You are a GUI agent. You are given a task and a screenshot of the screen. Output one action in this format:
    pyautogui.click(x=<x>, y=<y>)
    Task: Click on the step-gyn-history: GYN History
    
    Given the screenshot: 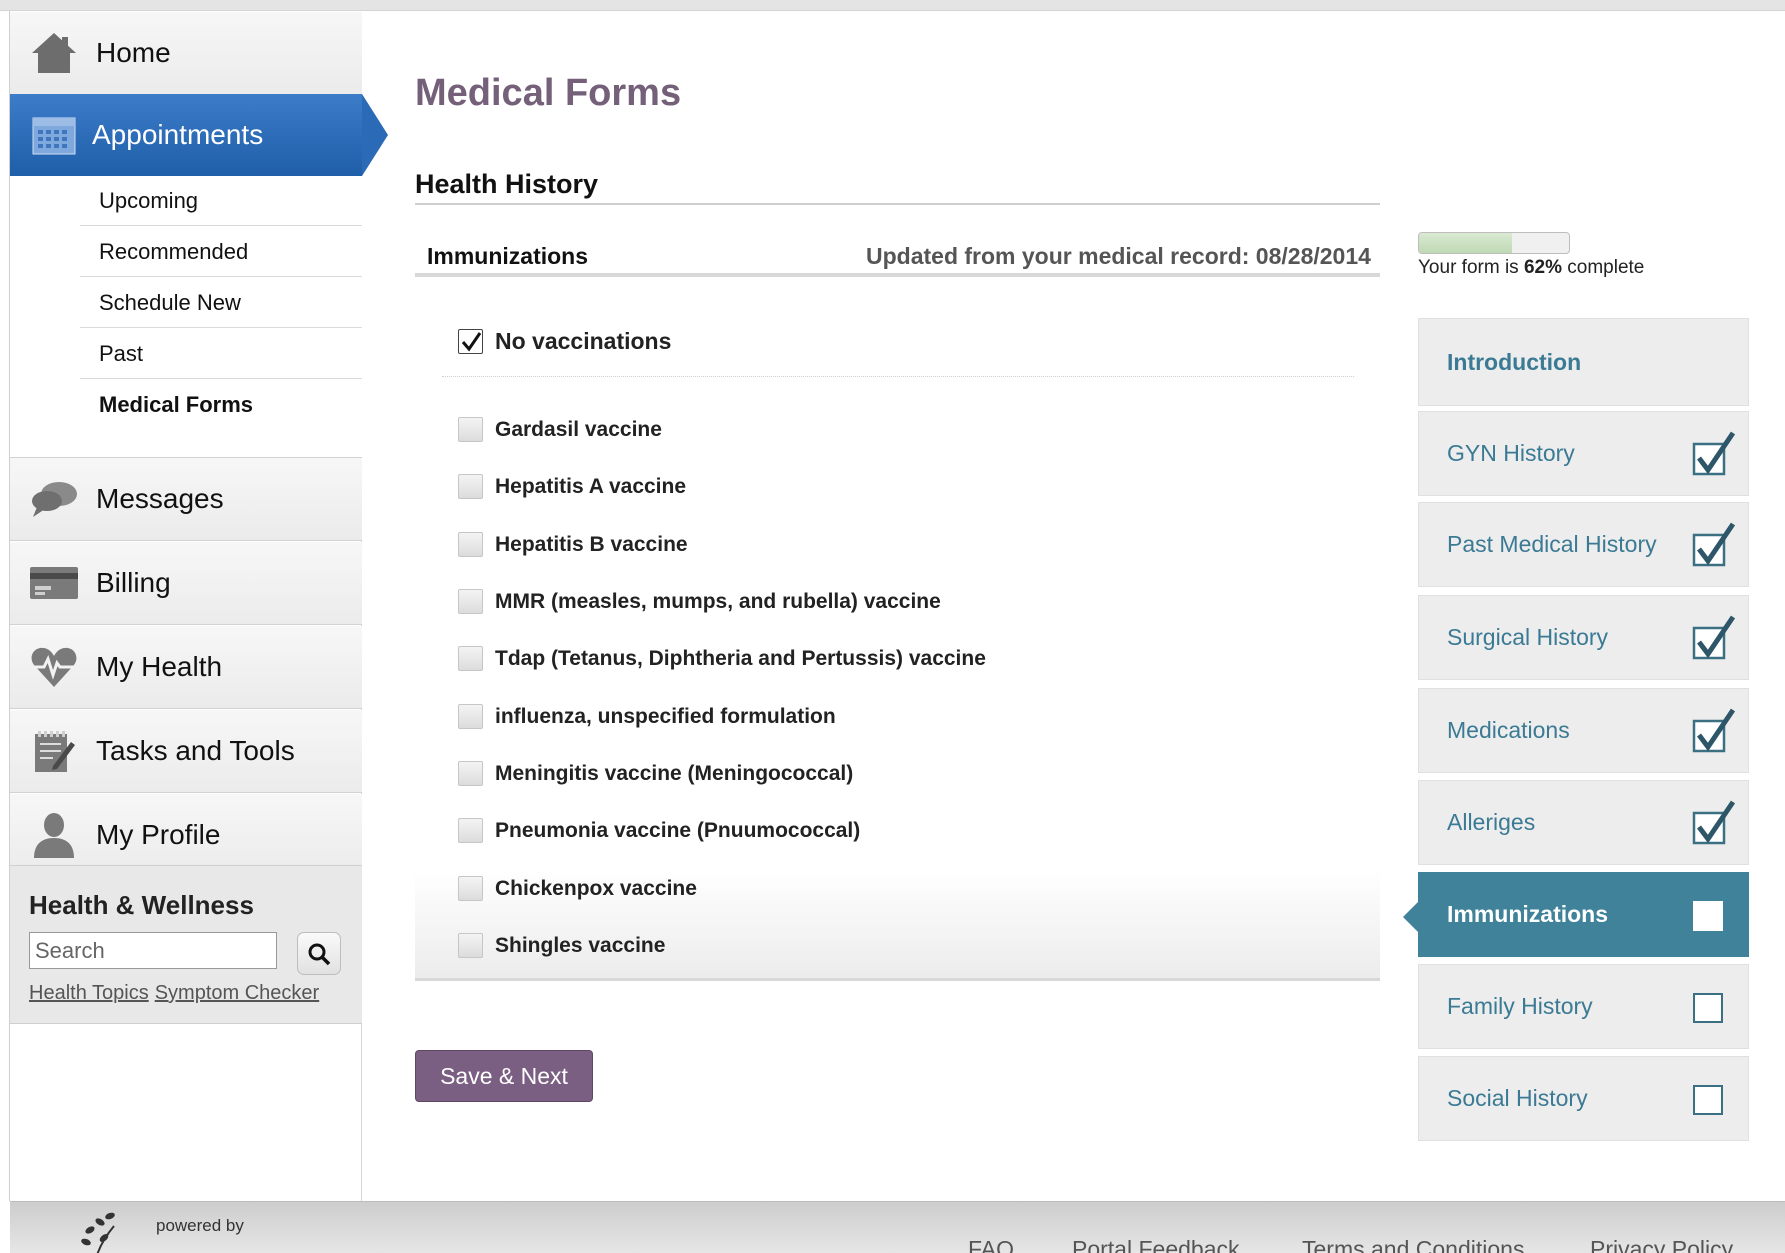 What is the action you would take?
    pyautogui.click(x=1583, y=453)
    